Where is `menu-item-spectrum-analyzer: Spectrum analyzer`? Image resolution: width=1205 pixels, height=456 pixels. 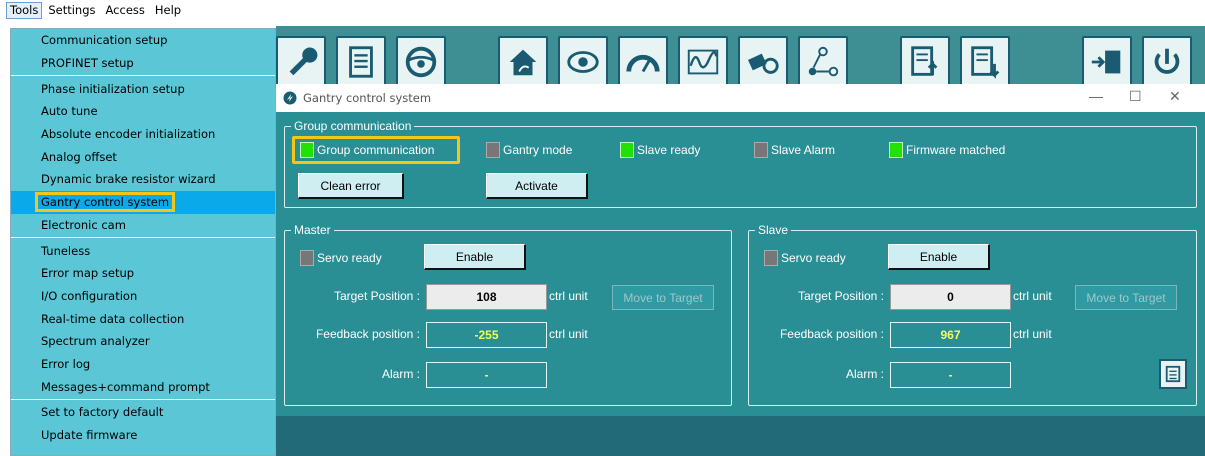
menu-item-spectrum-analyzer: Spectrum analyzer is located at coordinates (143, 341).